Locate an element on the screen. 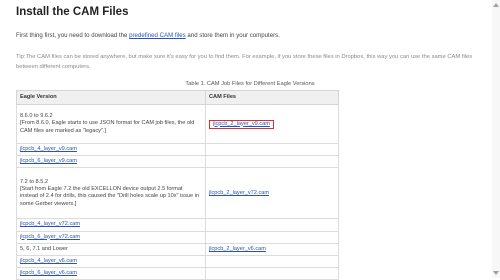  intro-text-after: and store them in your computers. is located at coordinates (232, 35).